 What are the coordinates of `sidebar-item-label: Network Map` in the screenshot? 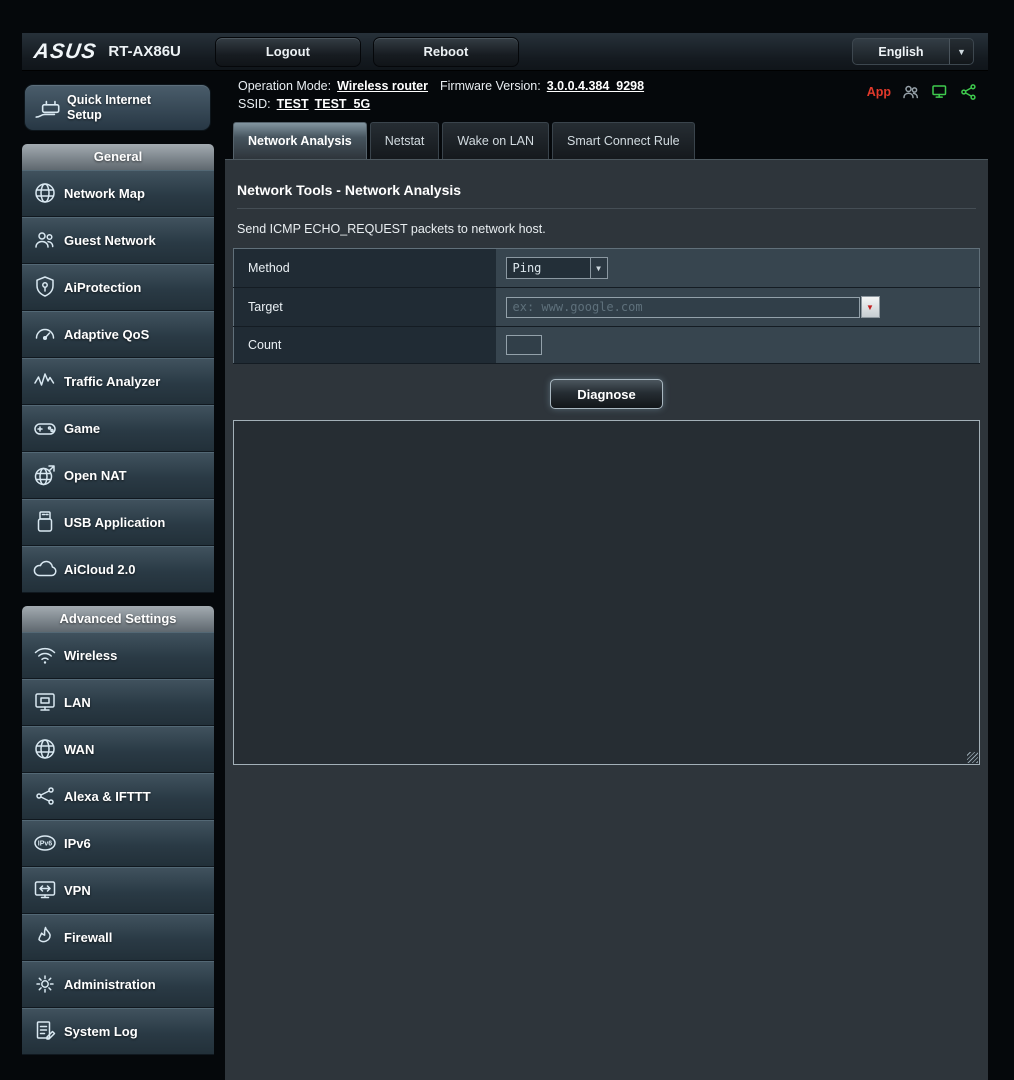 It's located at (104, 193).